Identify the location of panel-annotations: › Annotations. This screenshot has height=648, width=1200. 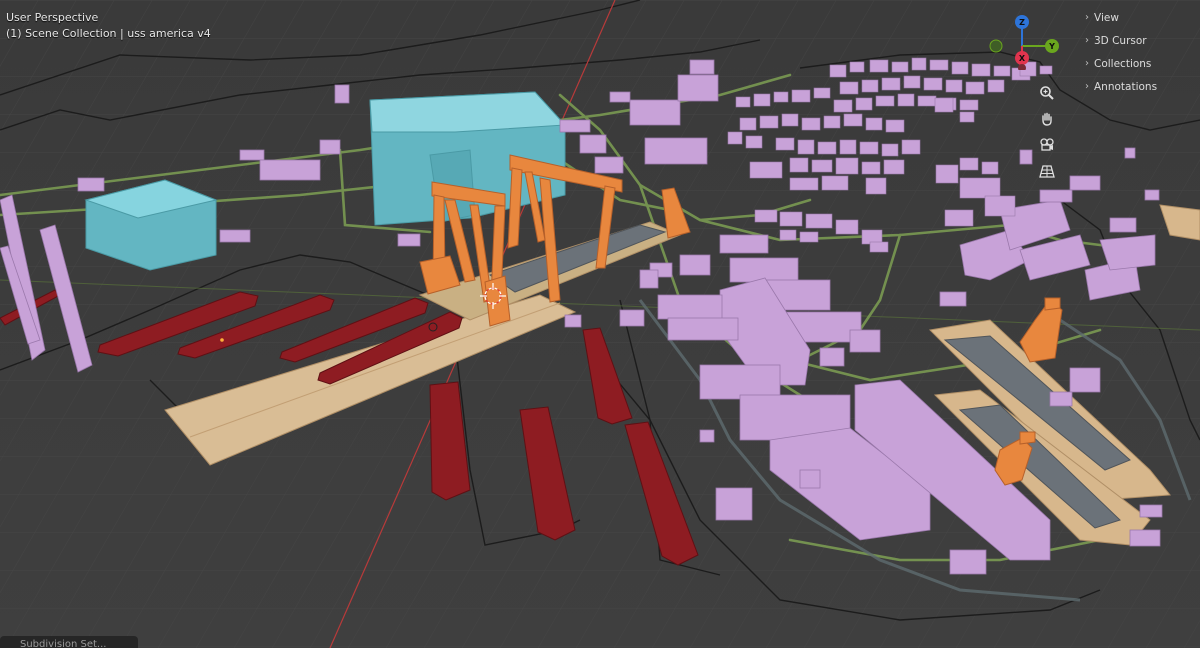
(1138, 86).